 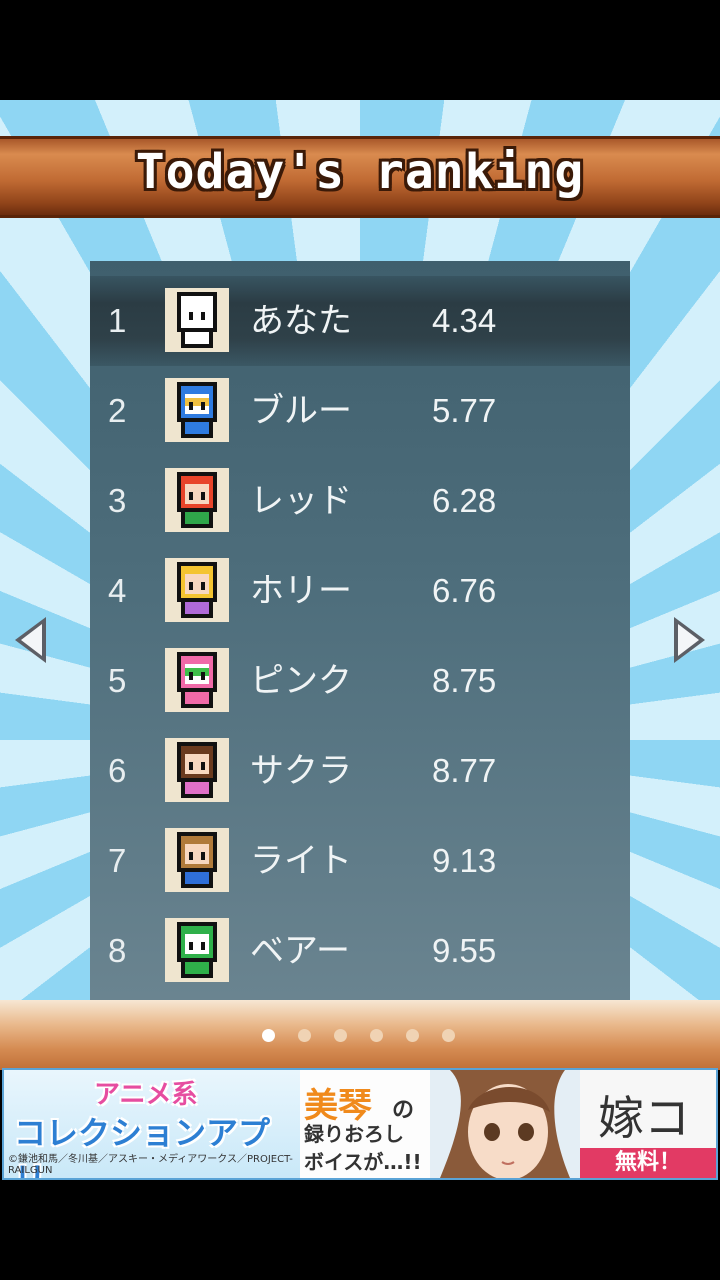 I want to click on ad-line4: ボイスが…!!, so click(x=363, y=1162).